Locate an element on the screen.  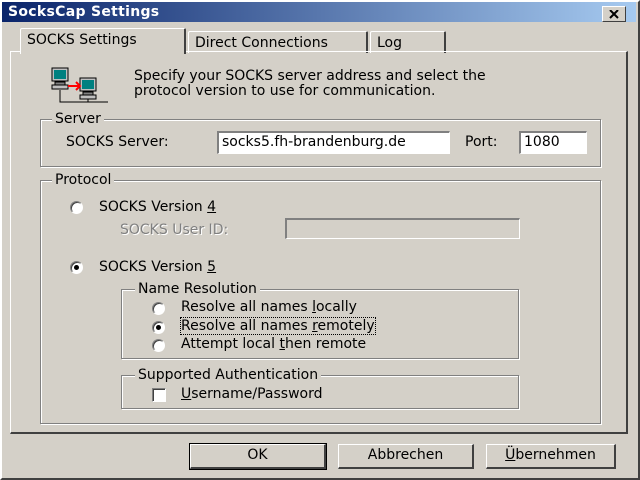
option-text: emotely is located at coordinates (346, 326).